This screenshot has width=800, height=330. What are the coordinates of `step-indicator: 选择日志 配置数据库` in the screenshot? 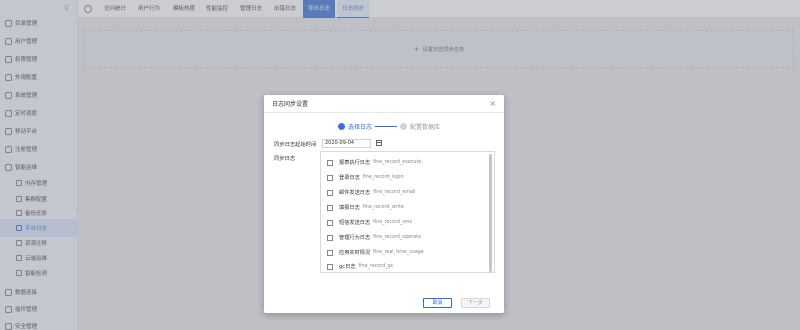 It's located at (389, 126).